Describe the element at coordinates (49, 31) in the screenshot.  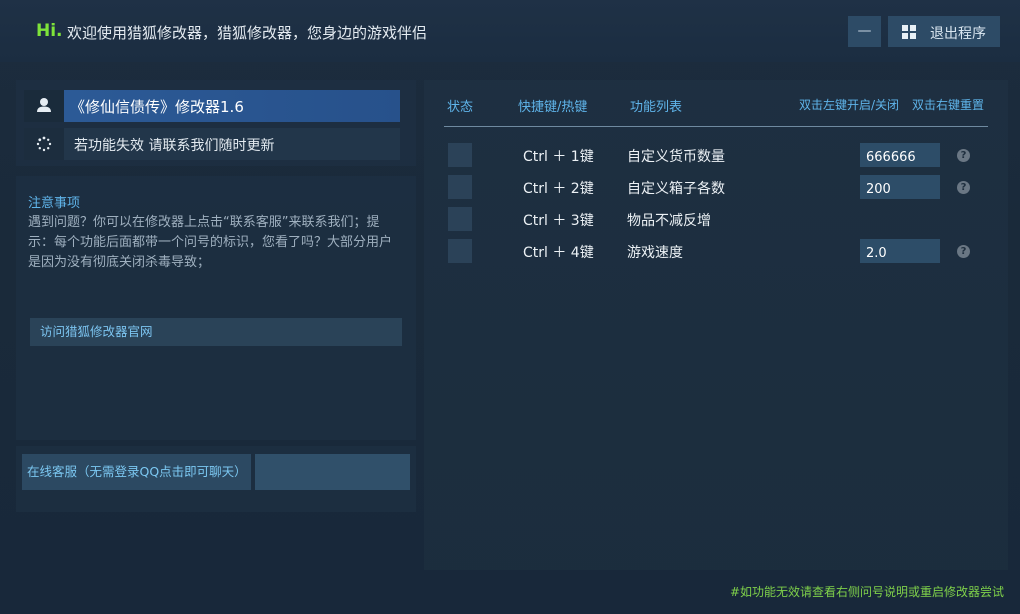
I see `hi-logo: Hi.` at that location.